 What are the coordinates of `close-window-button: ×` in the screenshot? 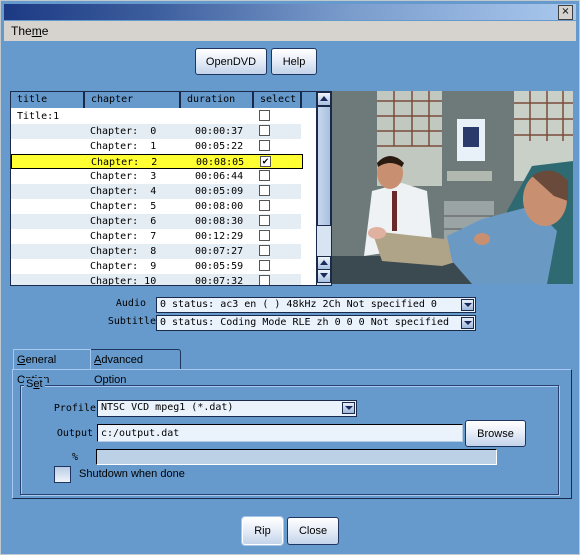 It's located at (565, 12).